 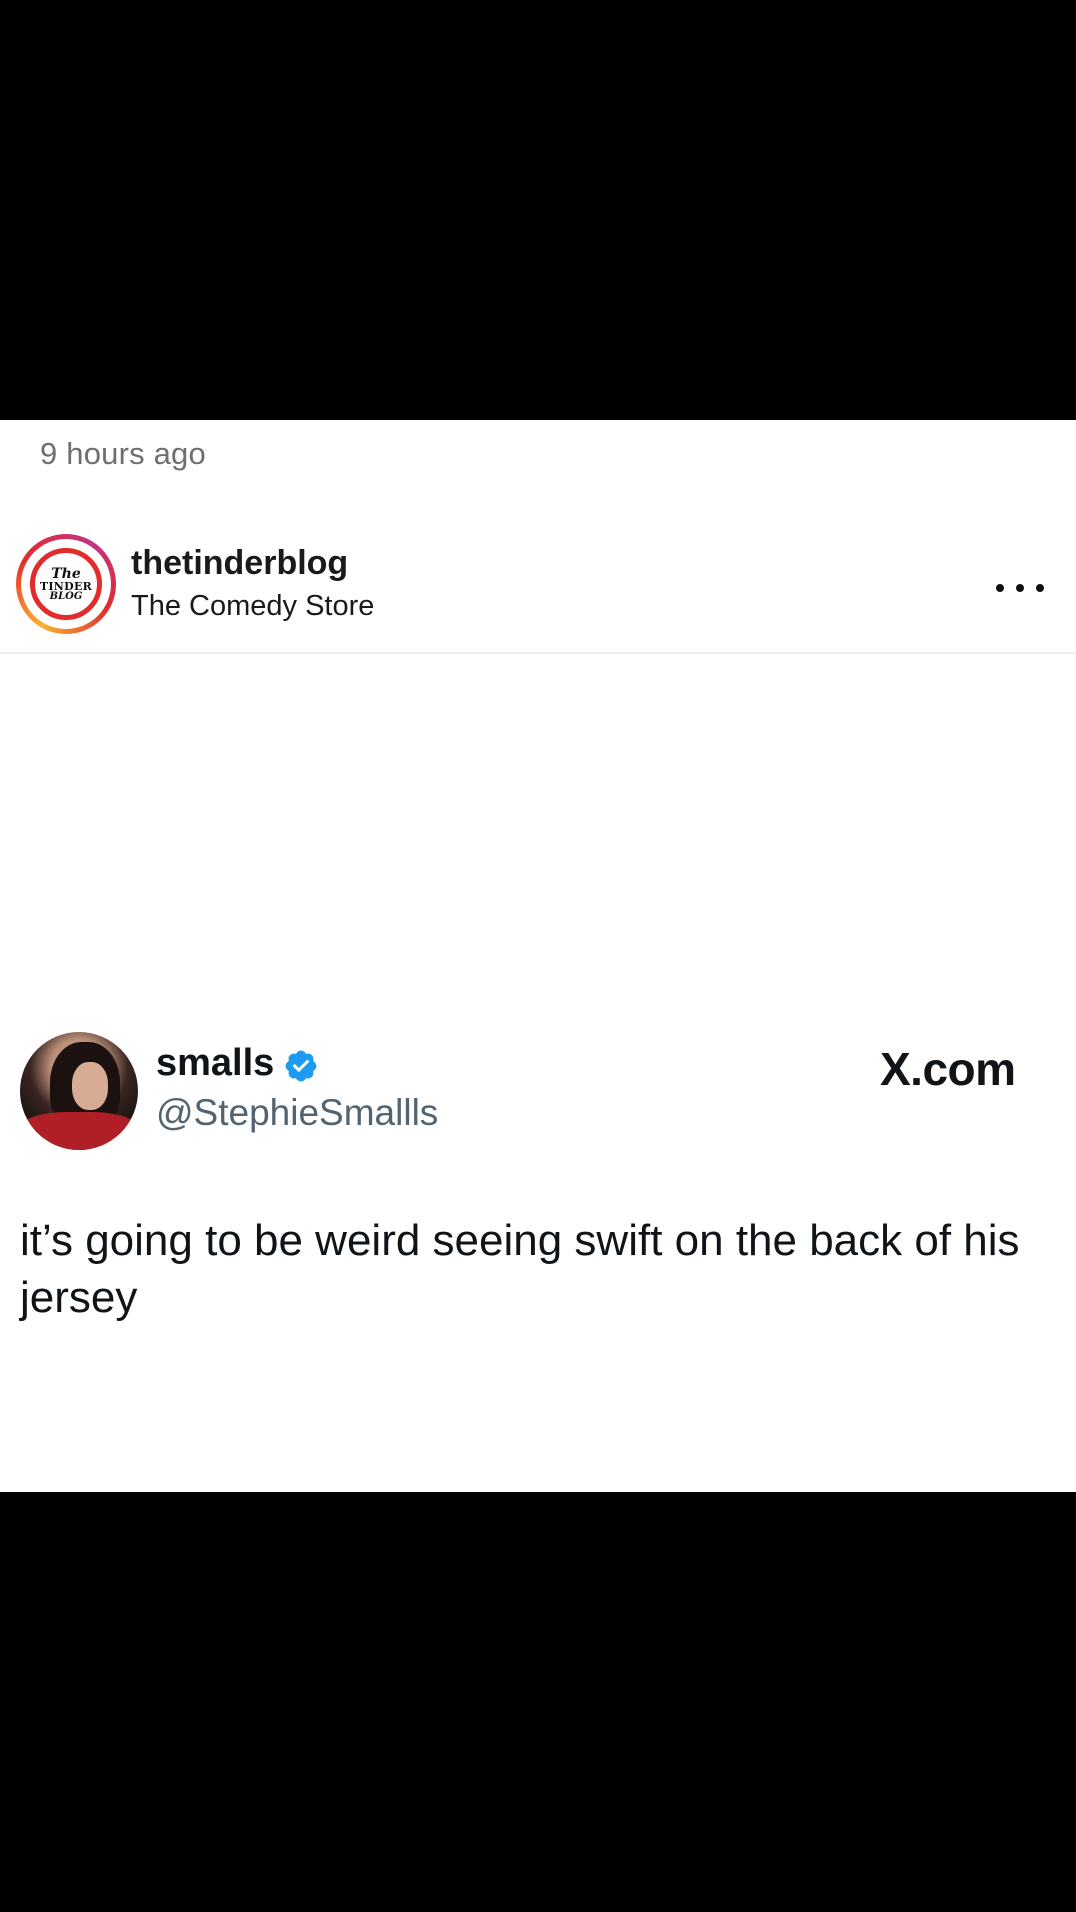 What do you see at coordinates (948, 1069) in the screenshot?
I see `xcom-source-label: X.com` at bounding box center [948, 1069].